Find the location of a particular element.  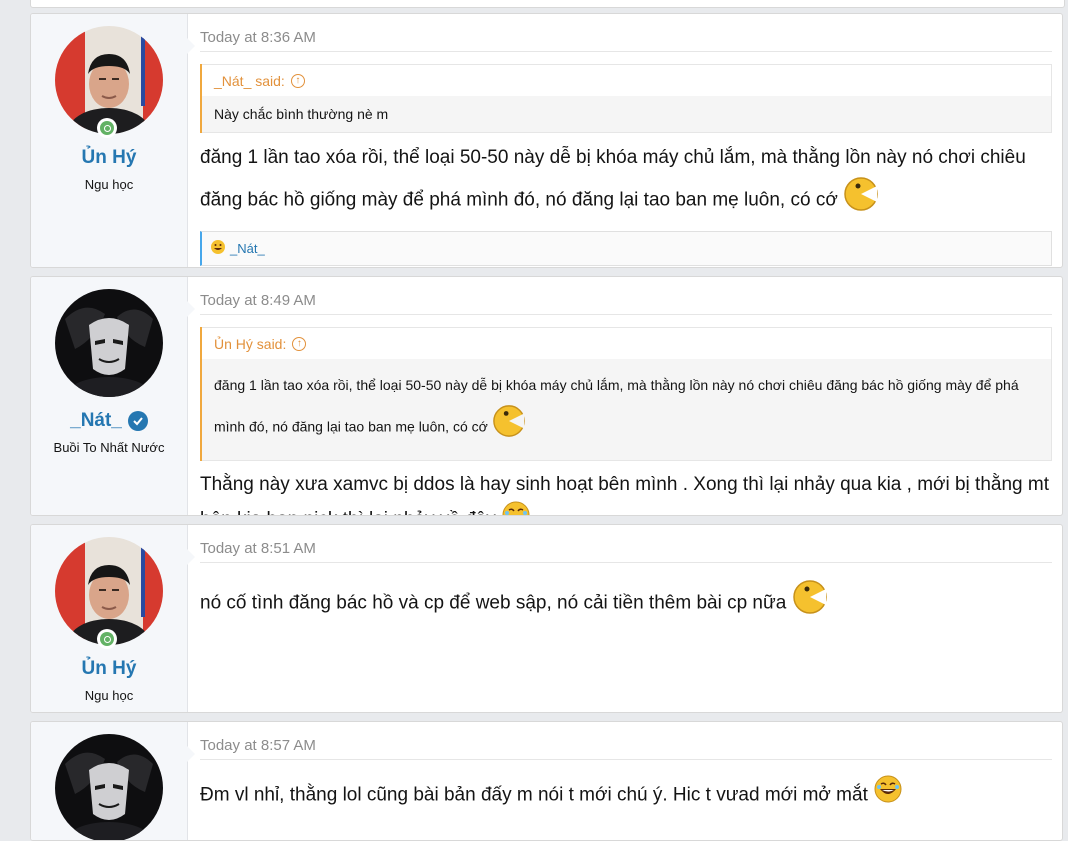

quote-author: Ủn Hý said: is located at coordinates (250, 344).